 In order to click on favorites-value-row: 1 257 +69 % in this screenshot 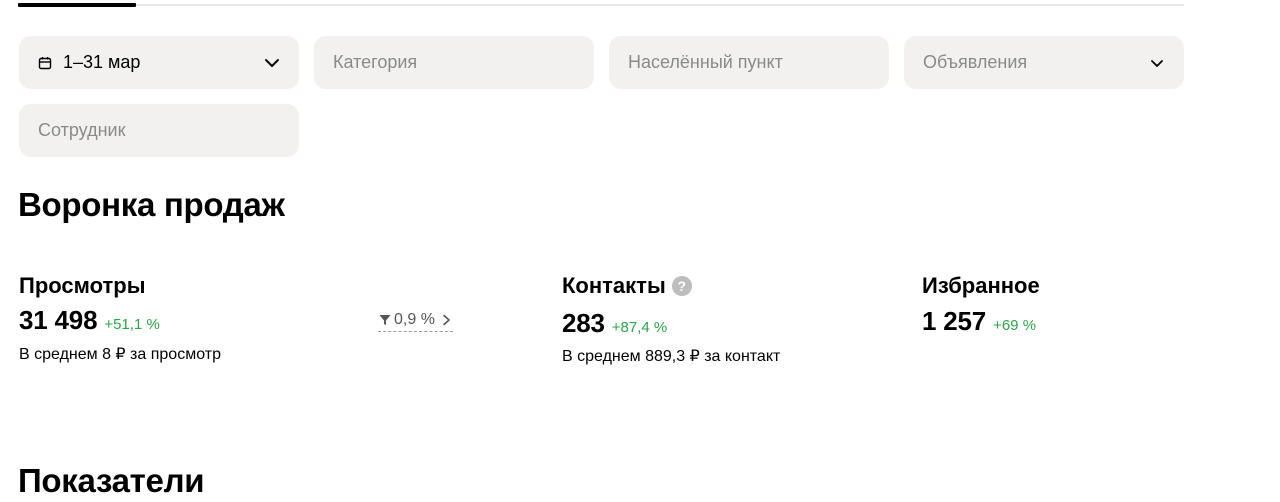, I will do `click(979, 321)`.